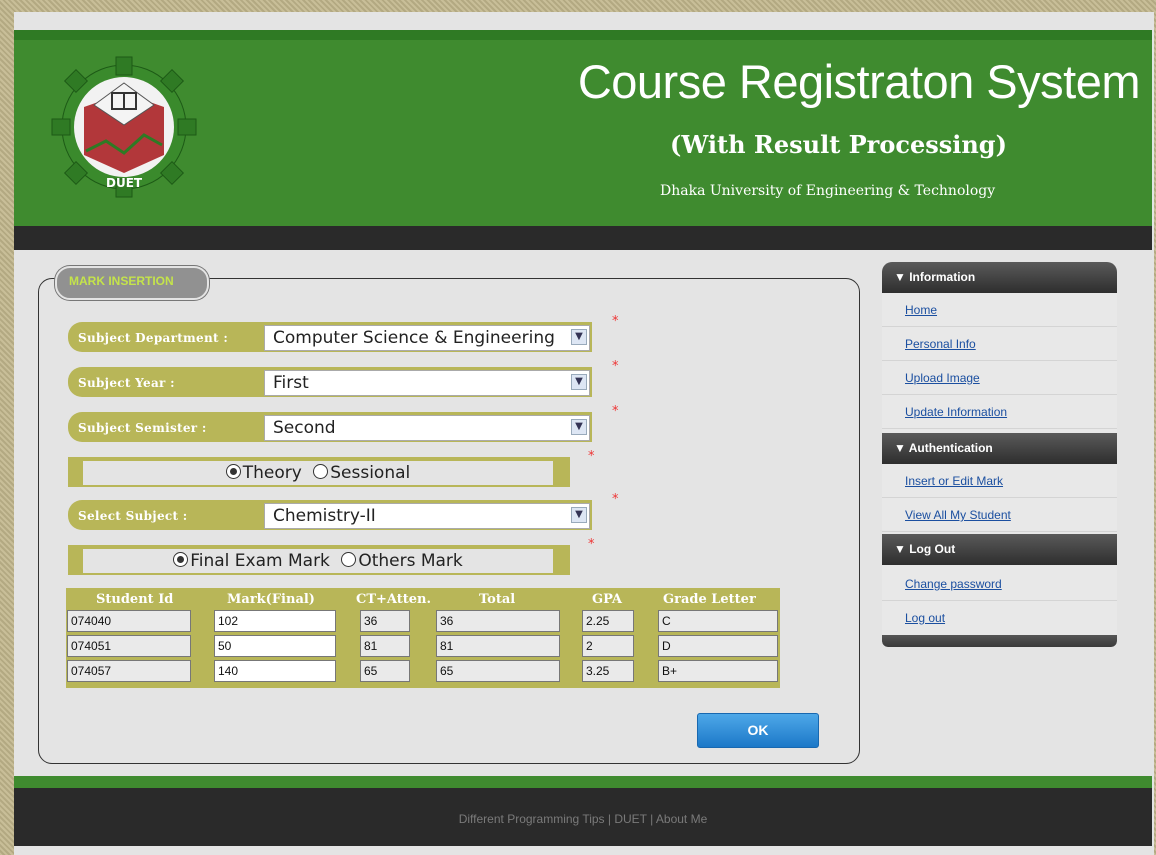 The width and height of the screenshot is (1156, 855). Describe the element at coordinates (272, 473) in the screenshot. I see `theory-radio-label: Theory` at that location.